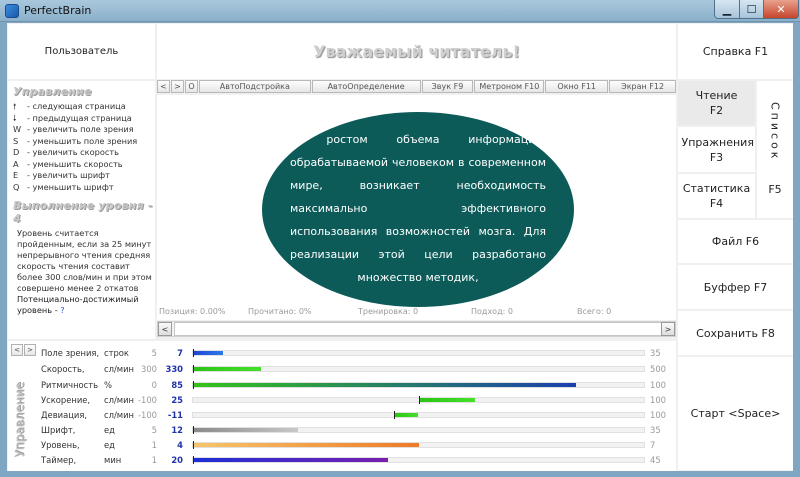 The image size is (800, 477). What do you see at coordinates (177, 430) in the screenshot?
I see `parameter-value: 12` at bounding box center [177, 430].